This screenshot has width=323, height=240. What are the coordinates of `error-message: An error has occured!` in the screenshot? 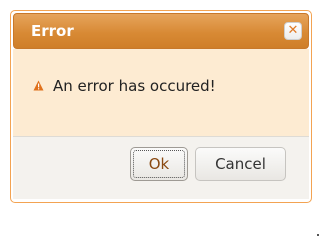 It's located at (134, 86).